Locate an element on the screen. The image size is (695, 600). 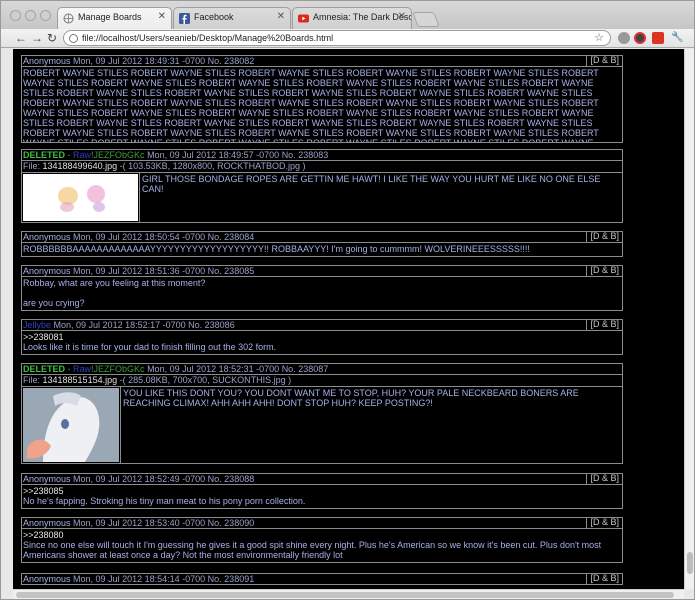
post-number: No. 238086 is located at coordinates (211, 325).